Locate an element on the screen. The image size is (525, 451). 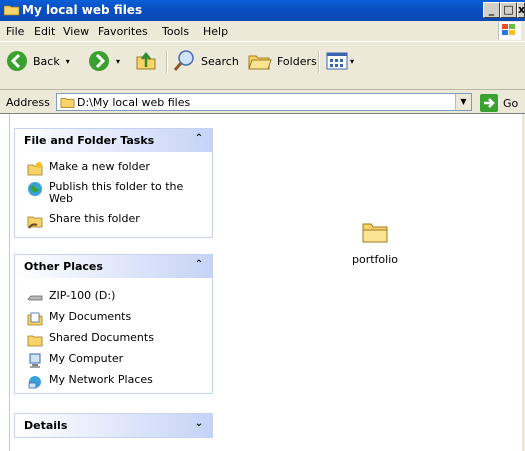
address-label: Address is located at coordinates (28, 102).